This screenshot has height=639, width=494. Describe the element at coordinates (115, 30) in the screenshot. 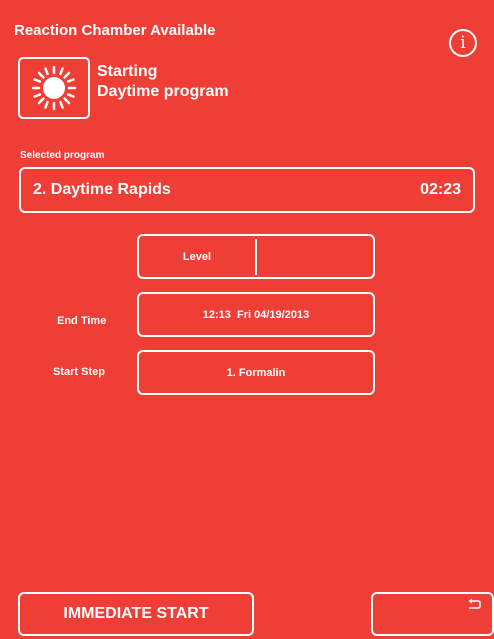

I see `page-title: Reaction Chamber Available` at that location.